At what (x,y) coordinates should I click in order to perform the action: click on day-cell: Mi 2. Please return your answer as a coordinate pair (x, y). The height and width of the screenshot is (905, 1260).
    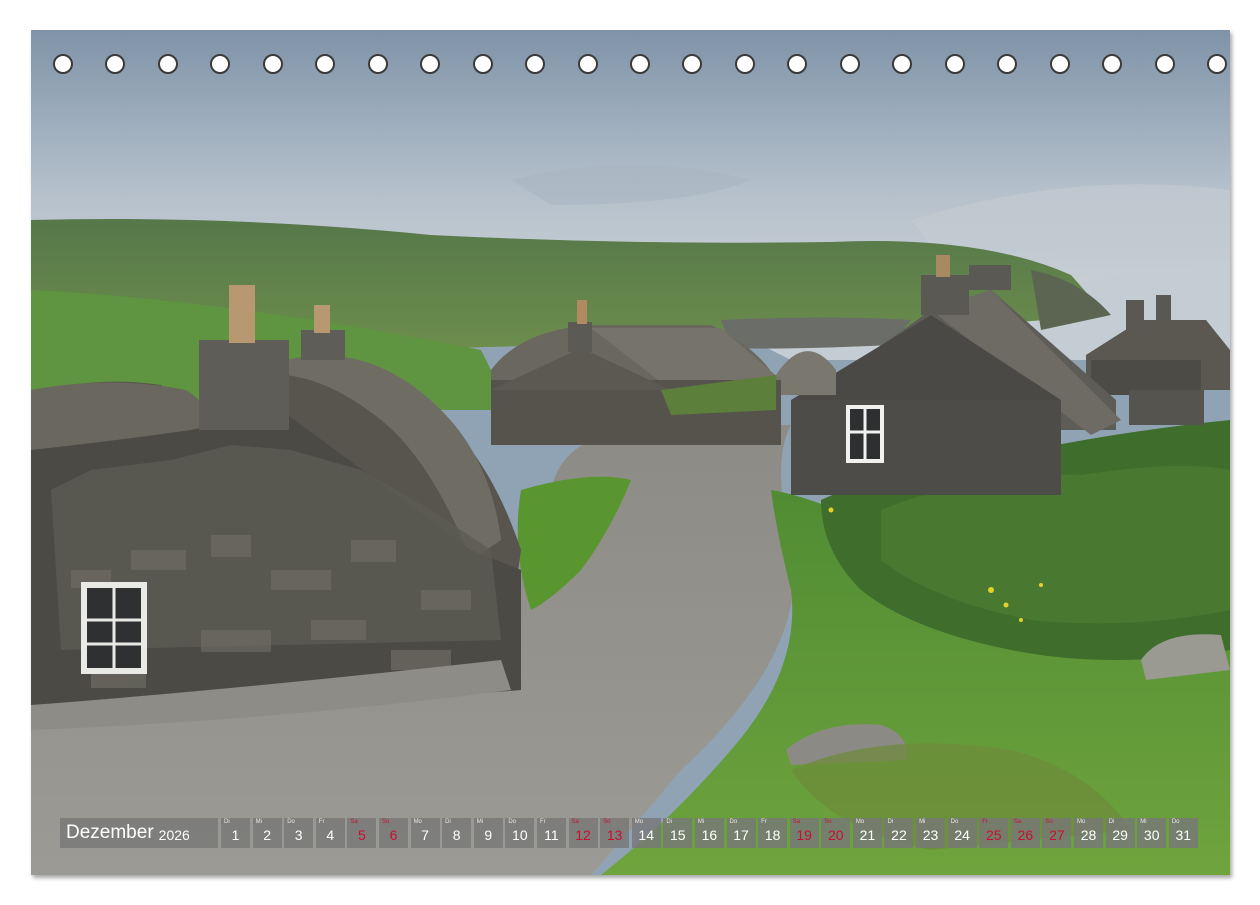
    Looking at the image, I should click on (267, 833).